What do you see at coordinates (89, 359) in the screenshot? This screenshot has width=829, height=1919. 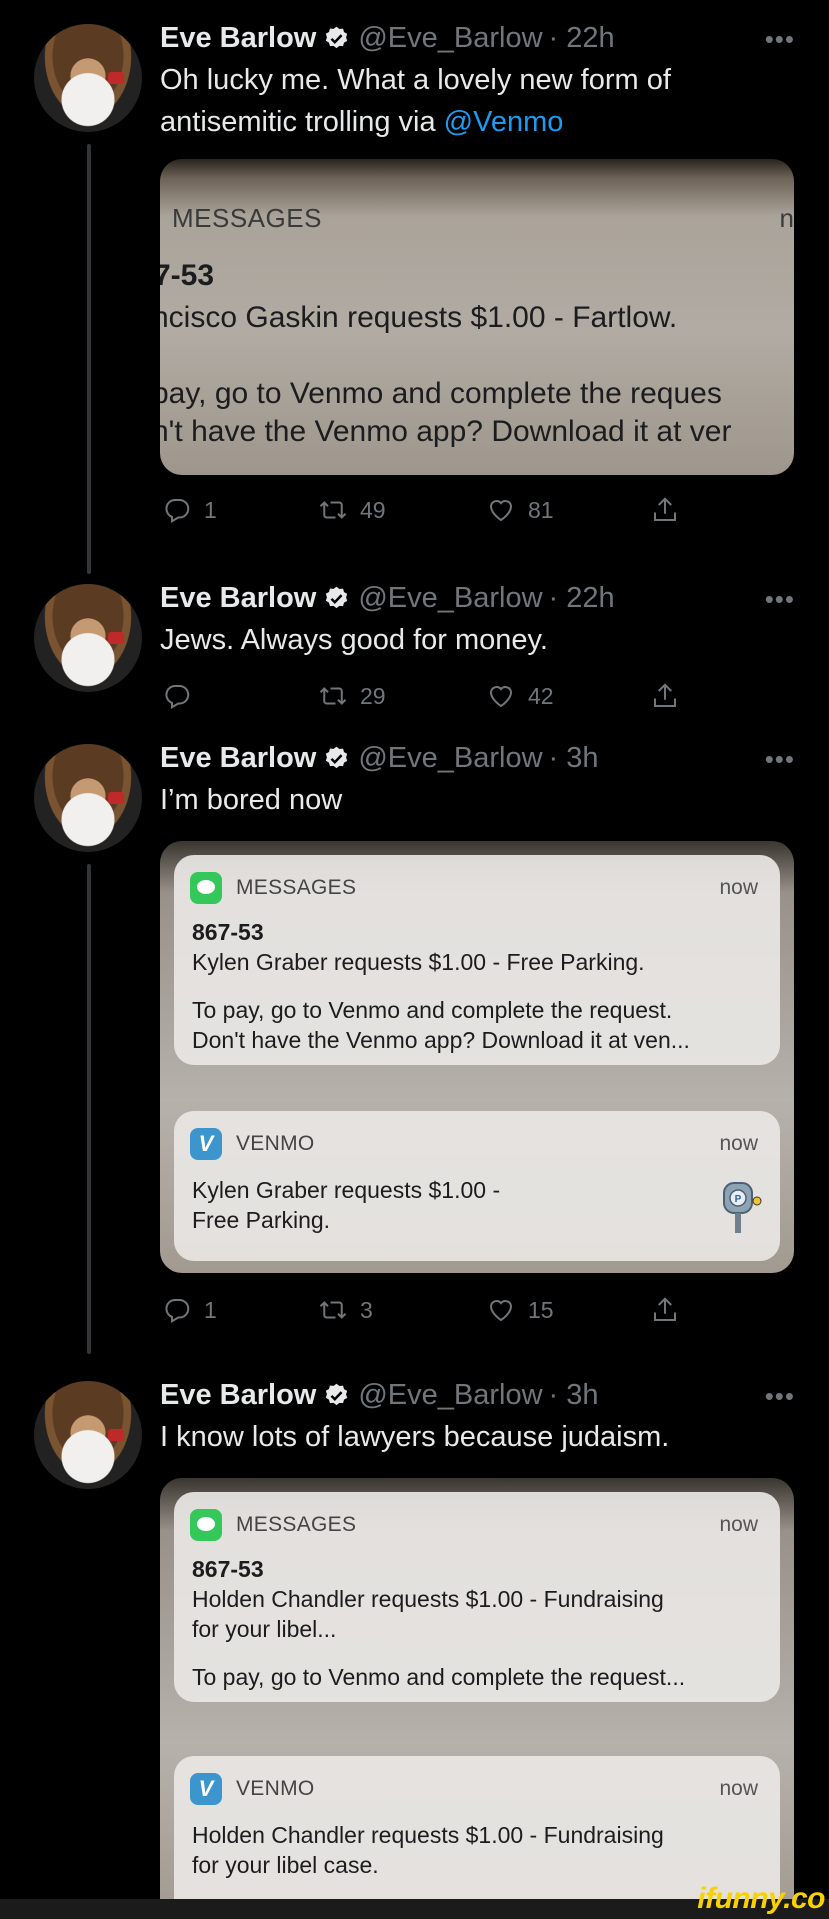 I see `thread-line` at bounding box center [89, 359].